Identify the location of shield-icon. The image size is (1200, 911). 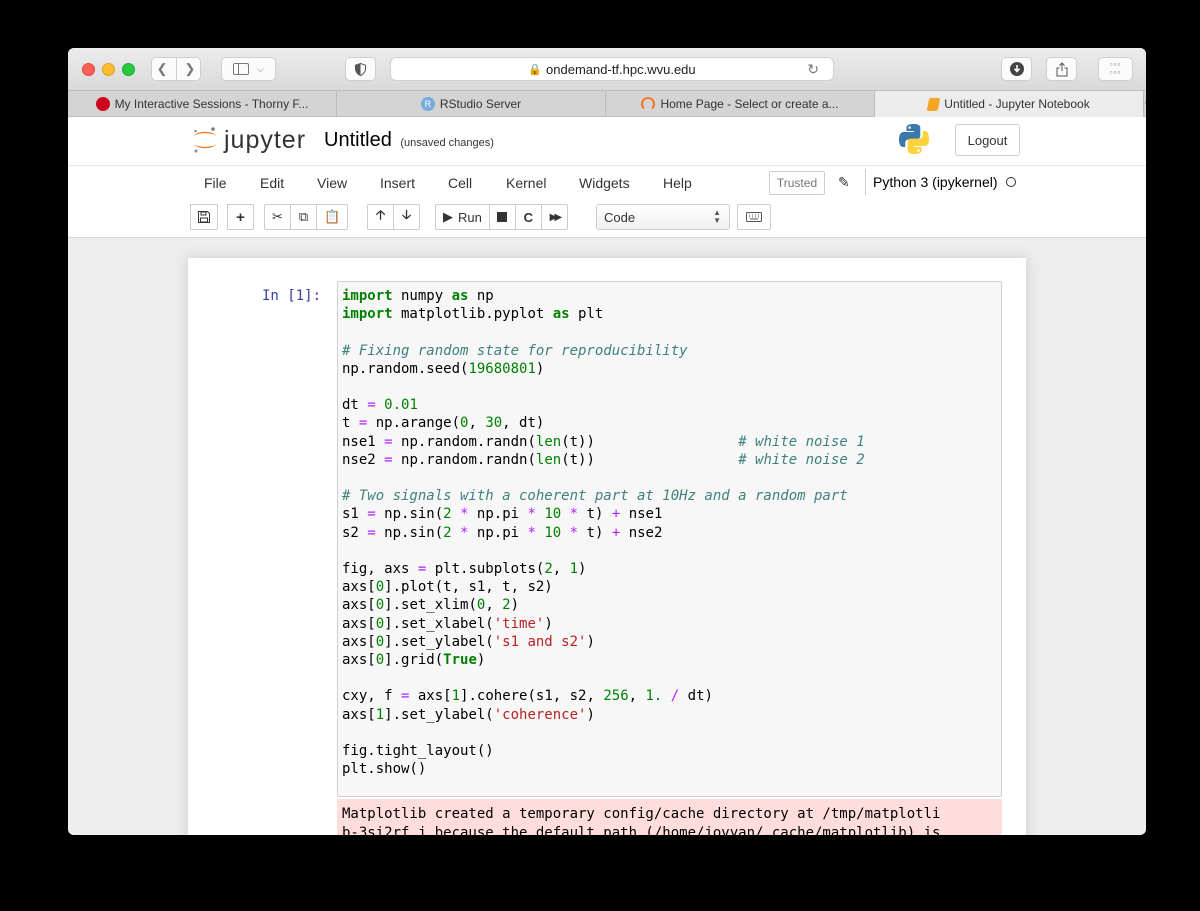
(360, 69).